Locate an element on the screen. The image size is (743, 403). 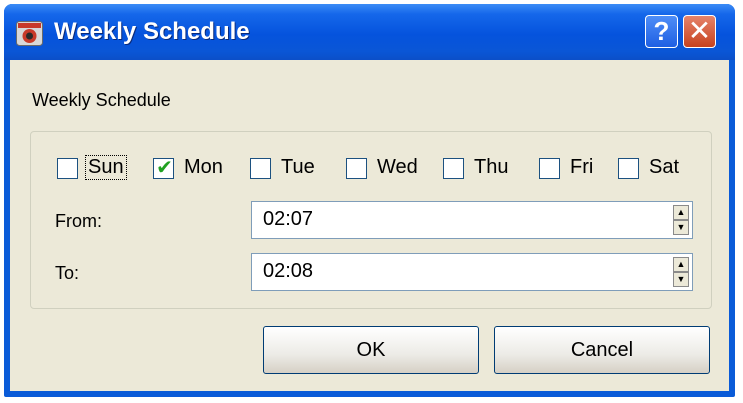
window-title: Weekly Schedule is located at coordinates (152, 31).